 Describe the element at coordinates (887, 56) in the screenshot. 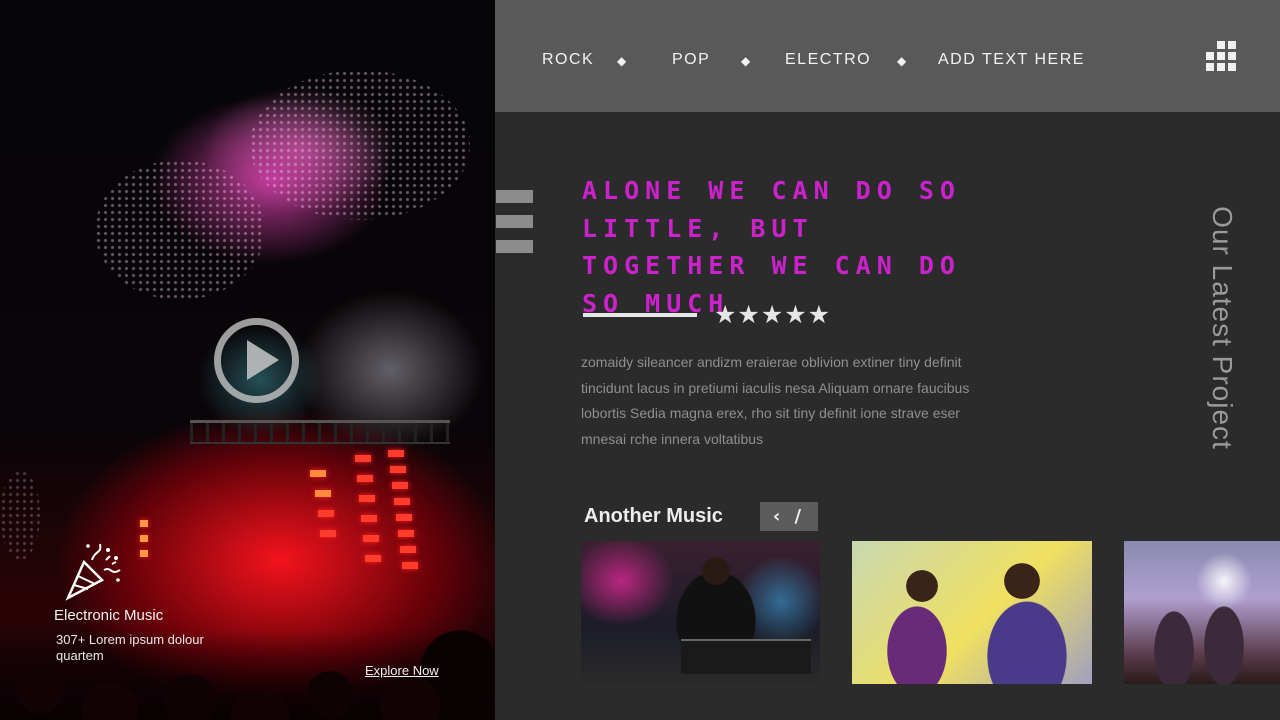

I see `top-navigation-bar` at that location.